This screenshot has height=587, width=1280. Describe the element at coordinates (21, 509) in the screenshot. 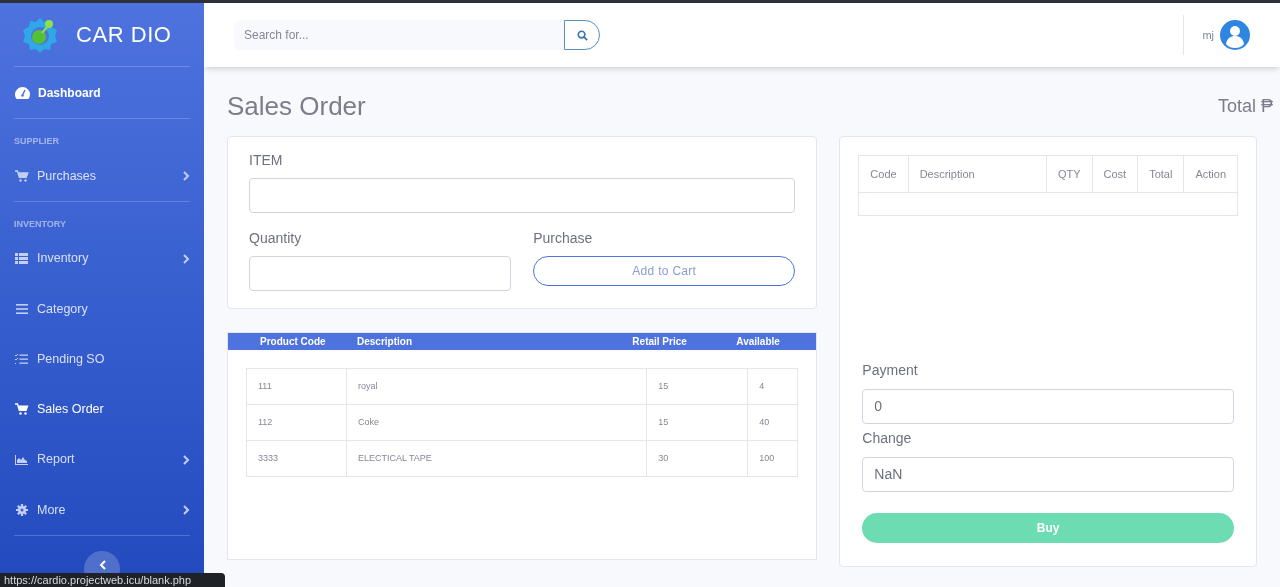

I see `gear-icon` at that location.